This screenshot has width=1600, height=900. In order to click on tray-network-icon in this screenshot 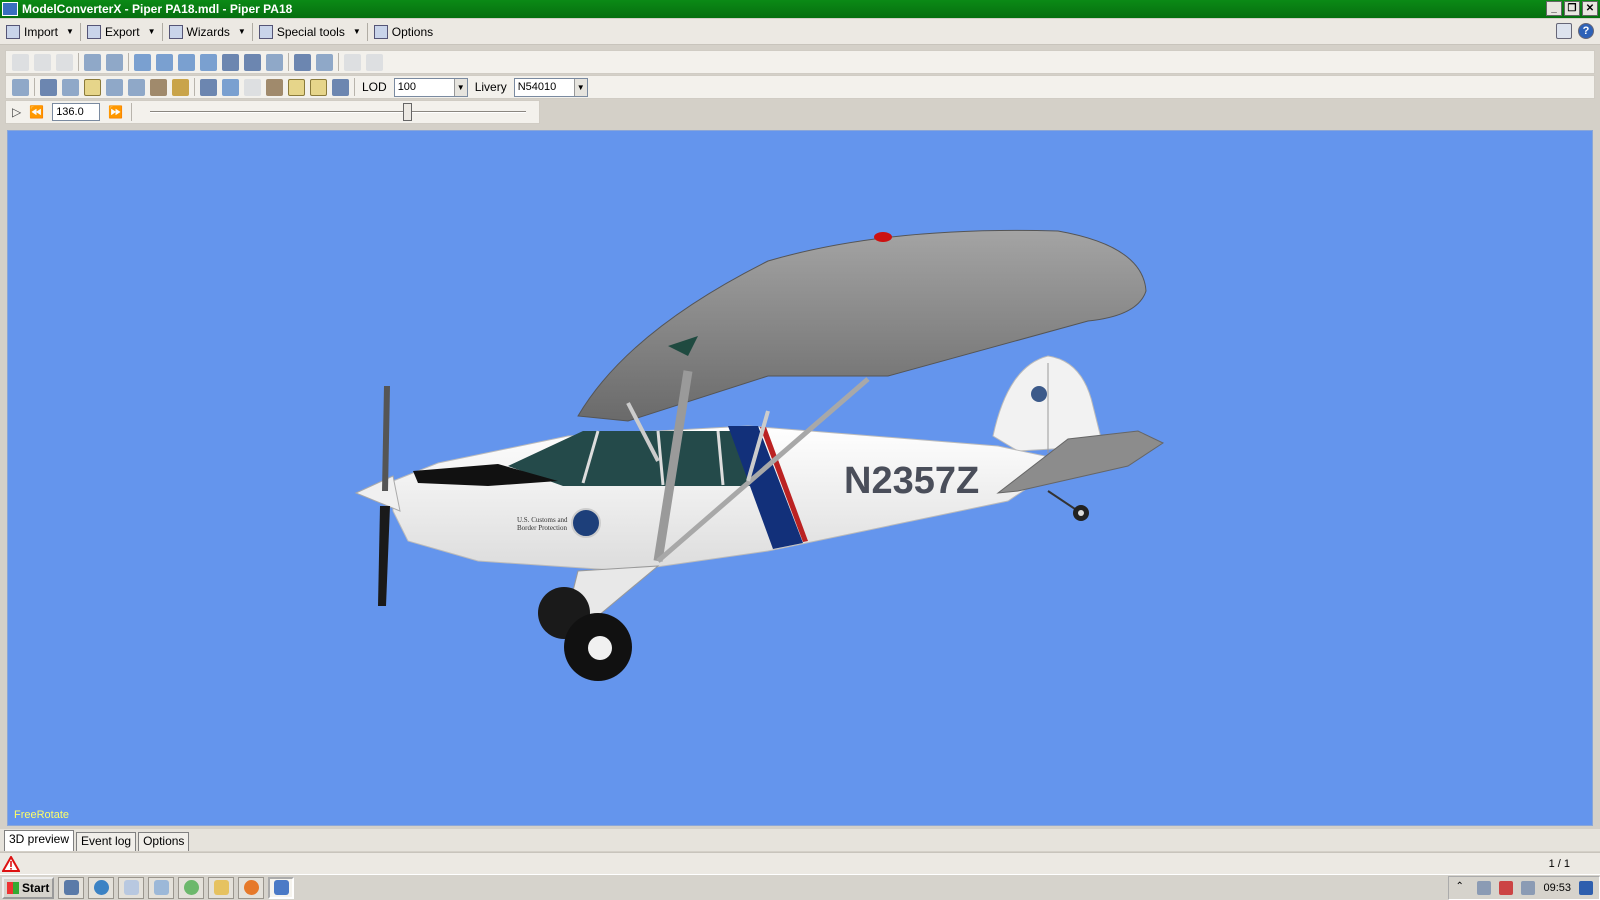, I will do `click(1506, 888)`.